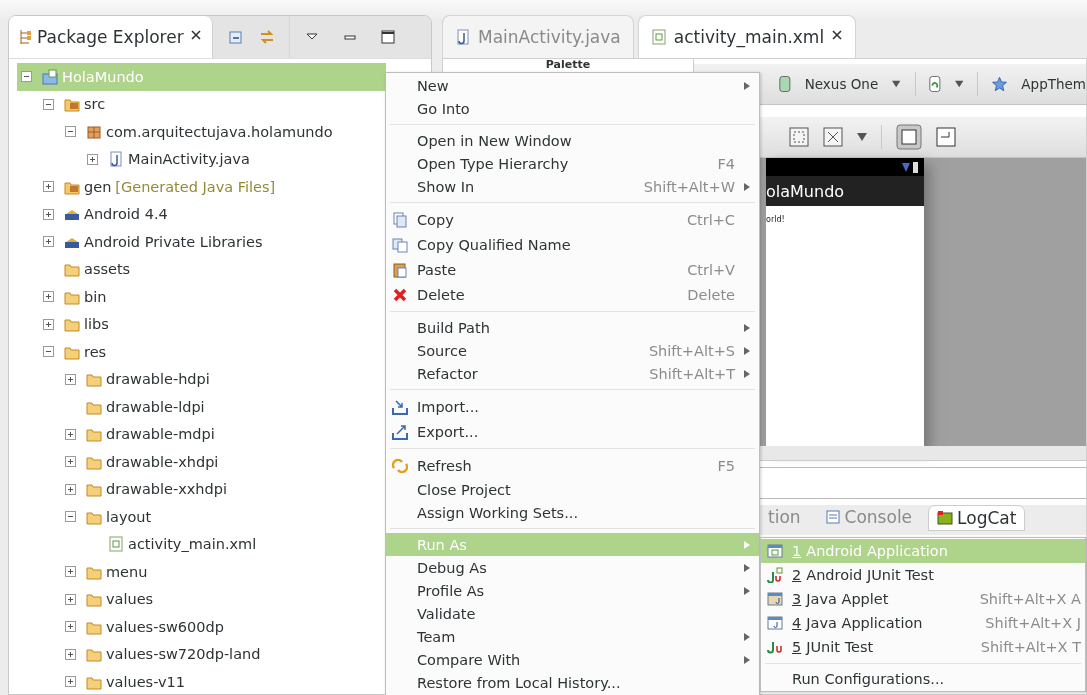 Image resolution: width=1087 pixels, height=695 pixels. I want to click on tree-item: res, so click(201, 352).